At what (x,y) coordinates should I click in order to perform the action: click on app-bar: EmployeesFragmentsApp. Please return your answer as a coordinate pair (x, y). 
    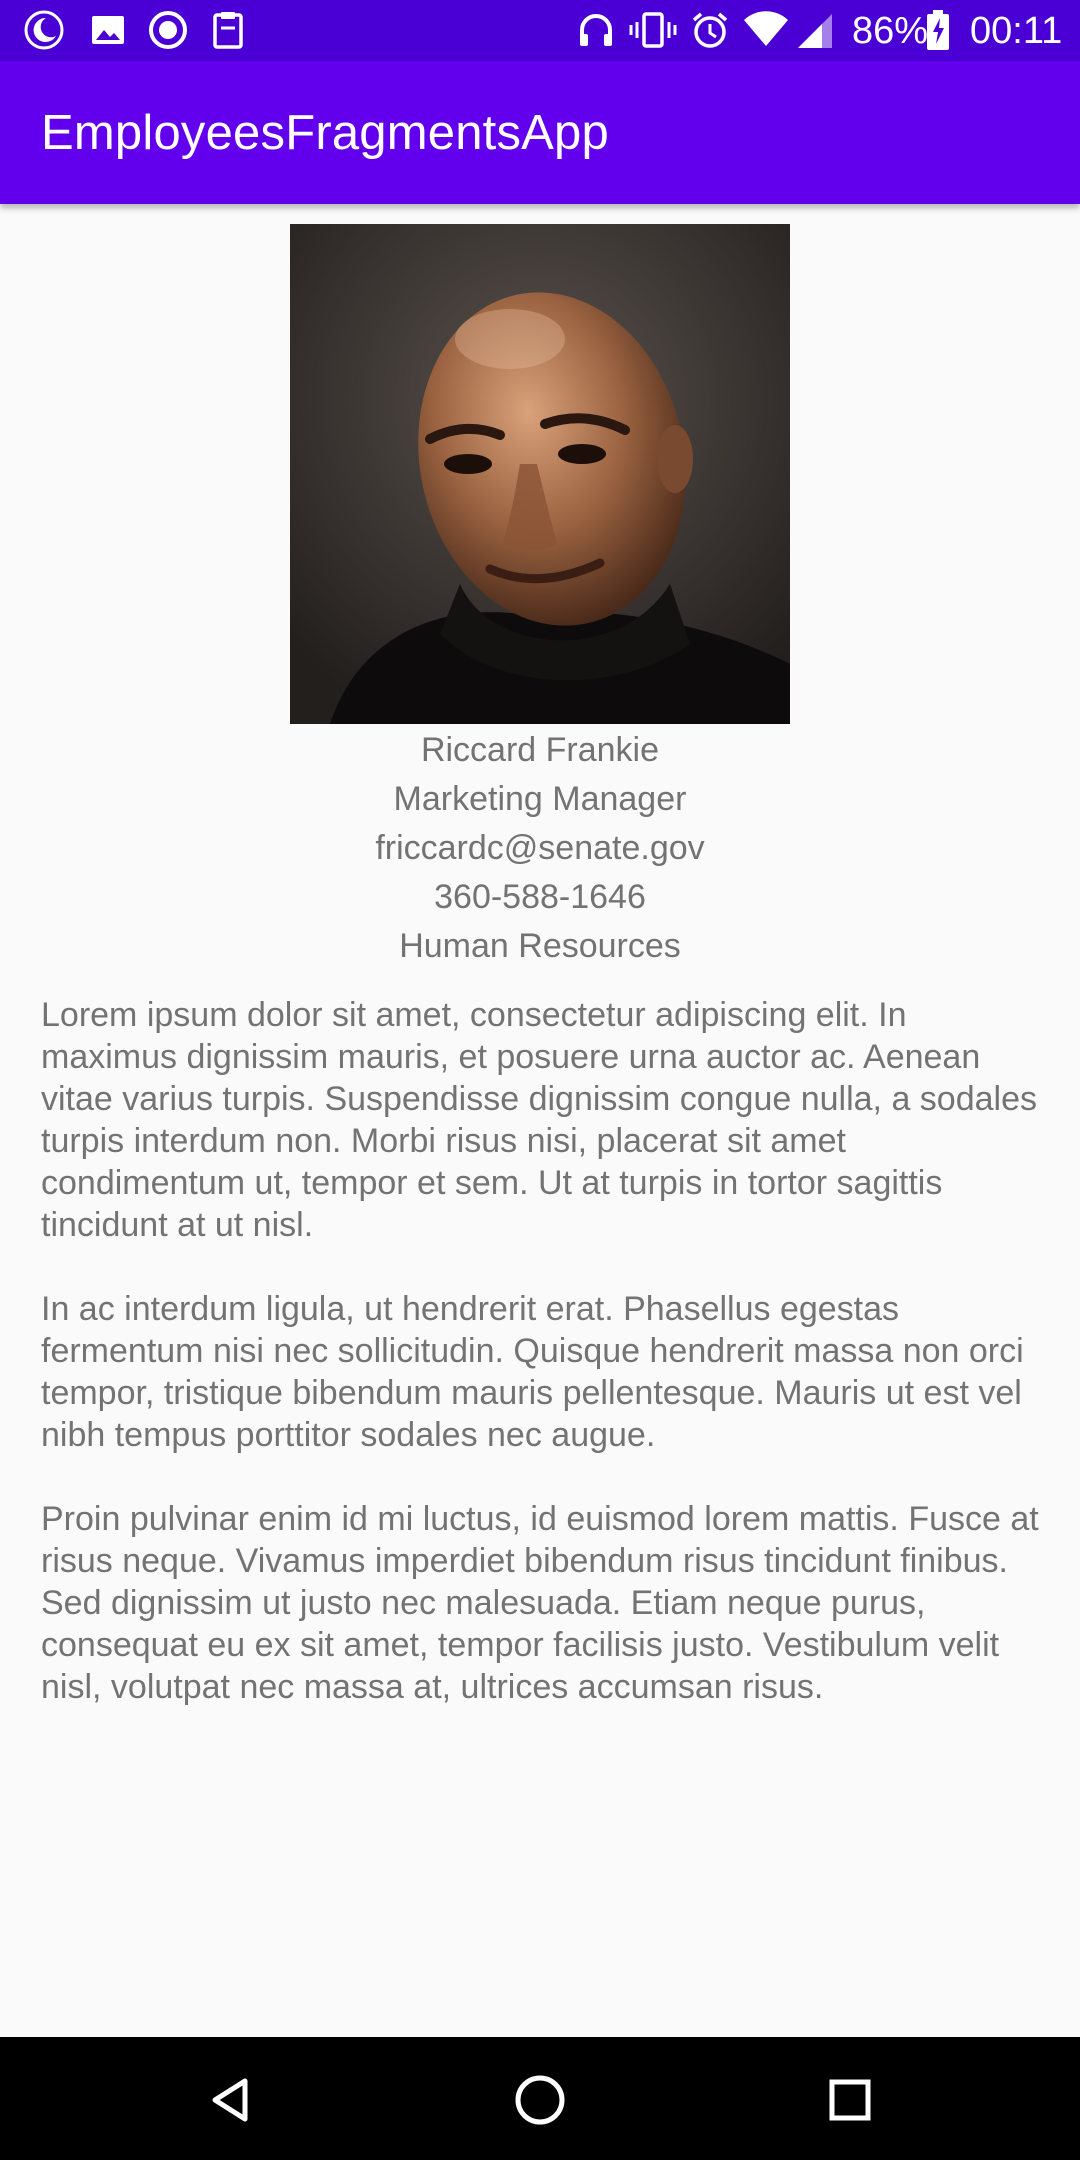
    Looking at the image, I should click on (540, 132).